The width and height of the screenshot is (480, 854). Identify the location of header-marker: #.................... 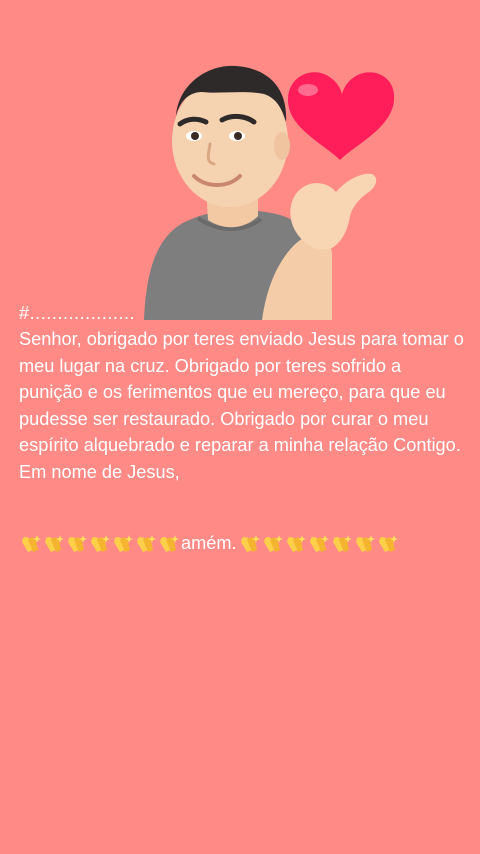
(77, 313).